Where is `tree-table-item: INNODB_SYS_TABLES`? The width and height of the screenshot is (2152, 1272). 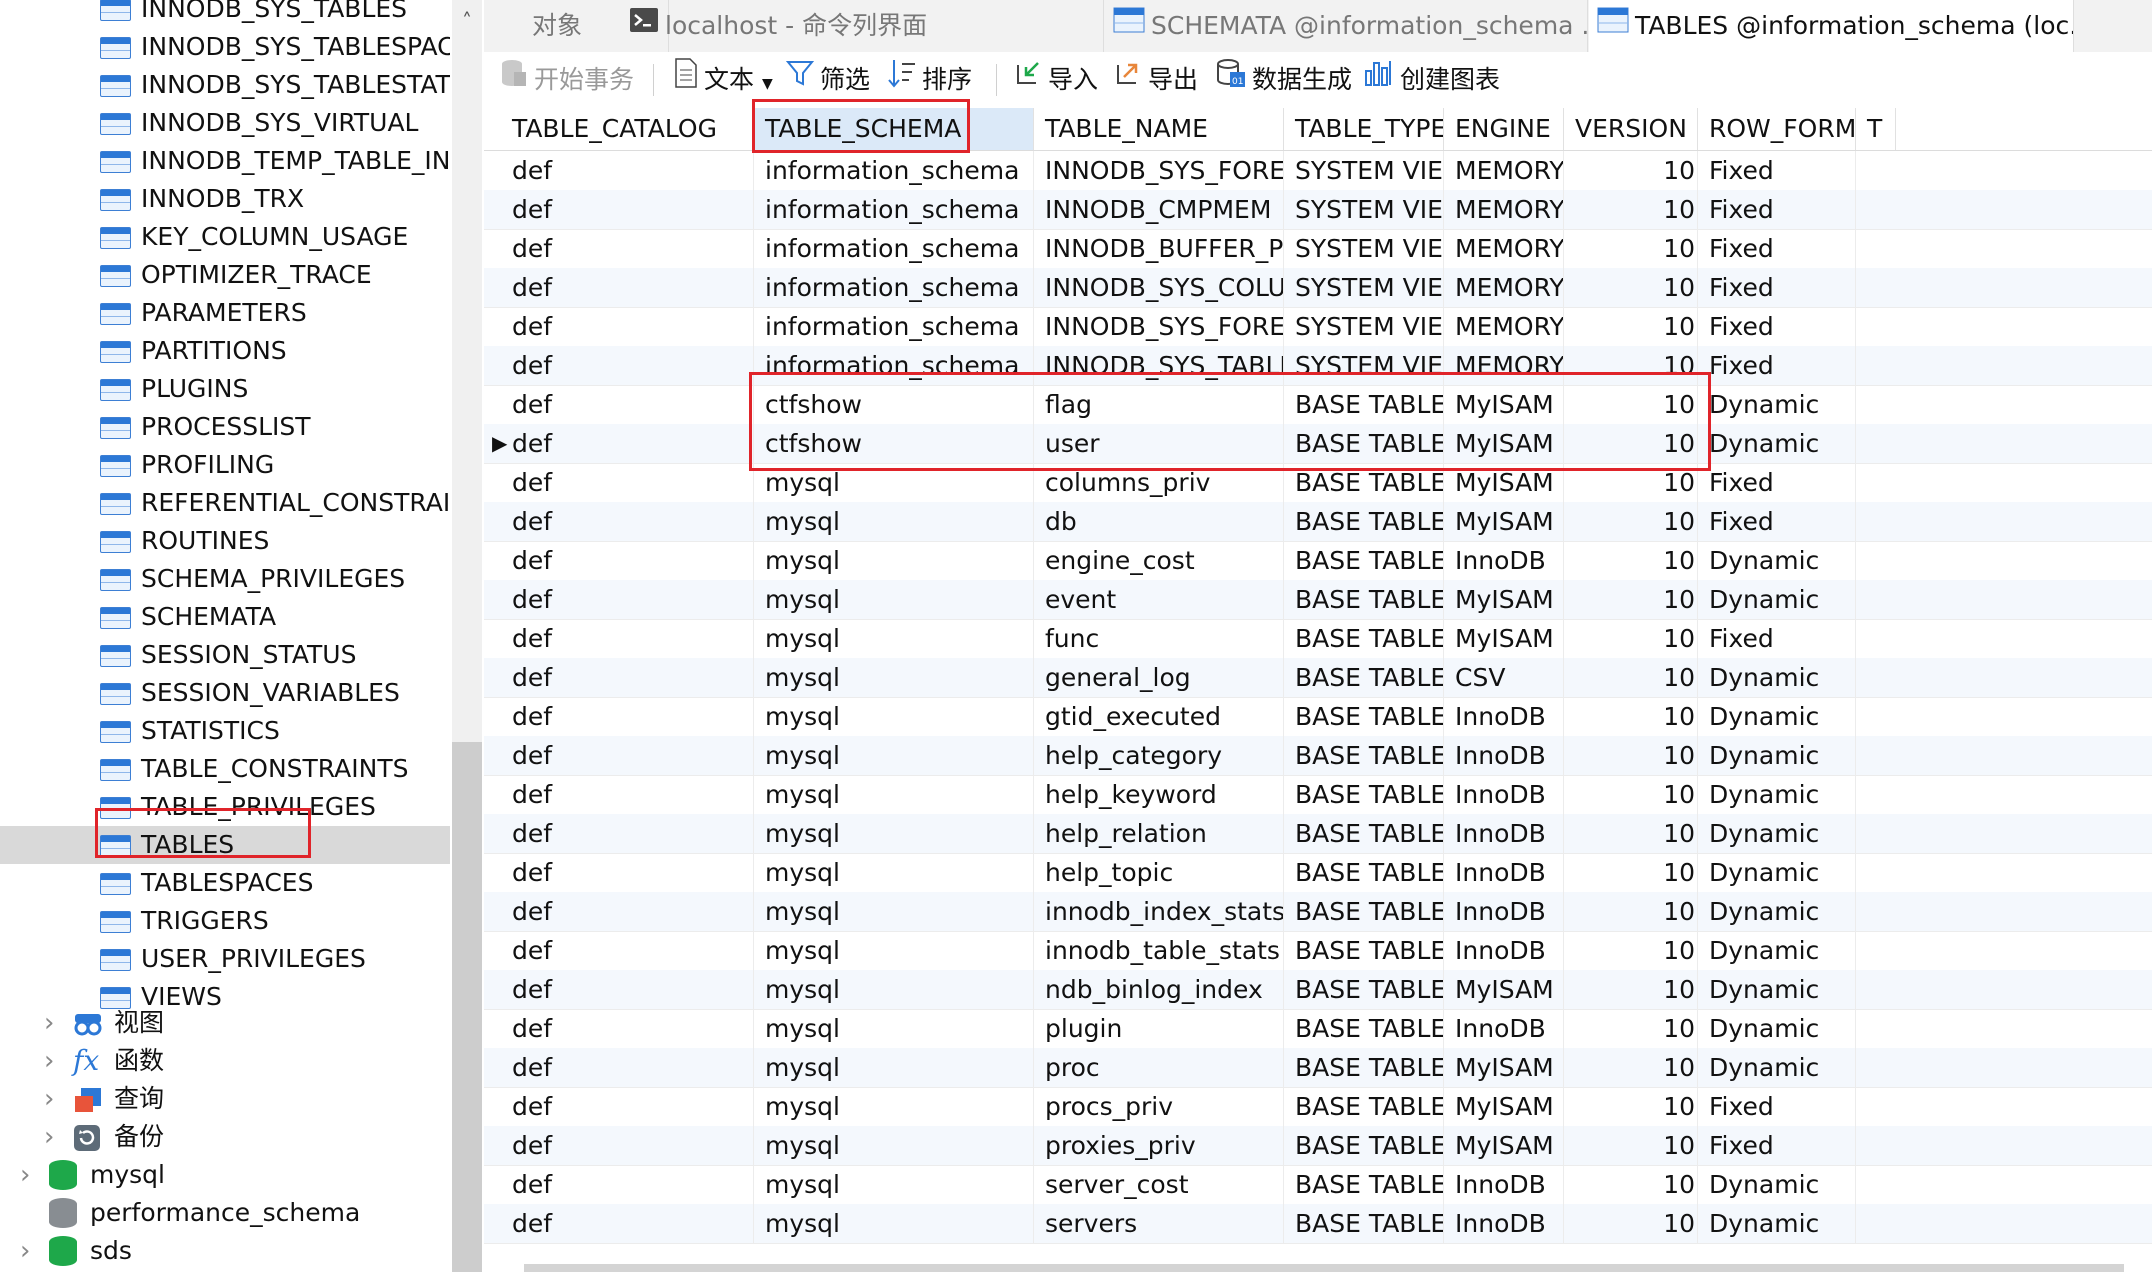
tree-table-item: INNODB_SYS_TABLES is located at coordinates (225, 14).